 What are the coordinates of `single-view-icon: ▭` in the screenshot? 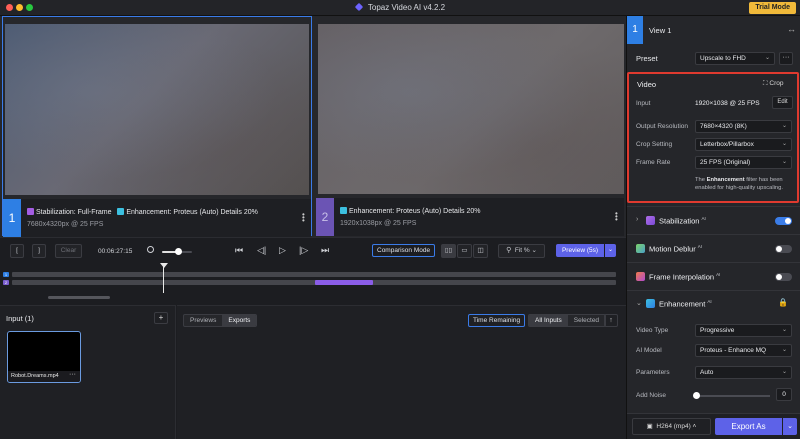 It's located at (464, 251).